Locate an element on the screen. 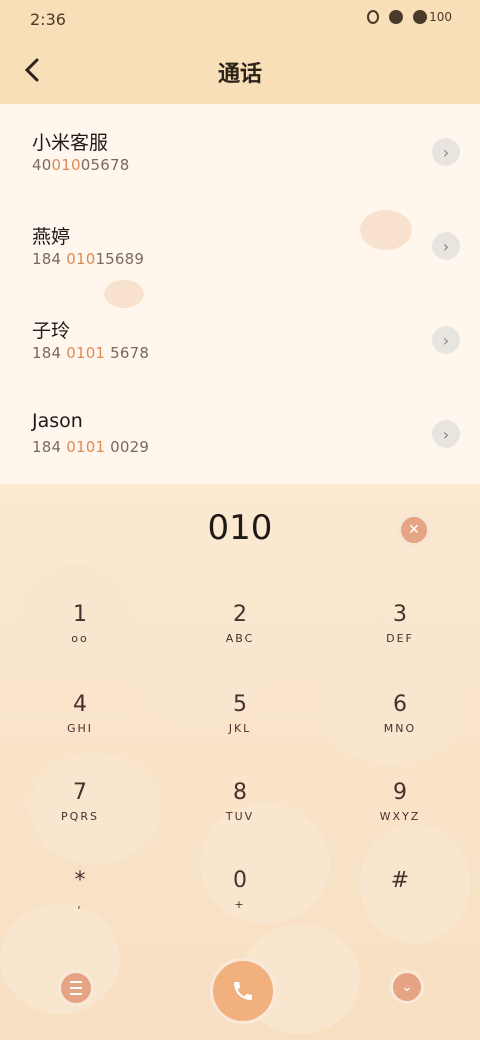 The height and width of the screenshot is (1040, 480). contact-row: 子玲 184 0101 5678 › is located at coordinates (240, 338).